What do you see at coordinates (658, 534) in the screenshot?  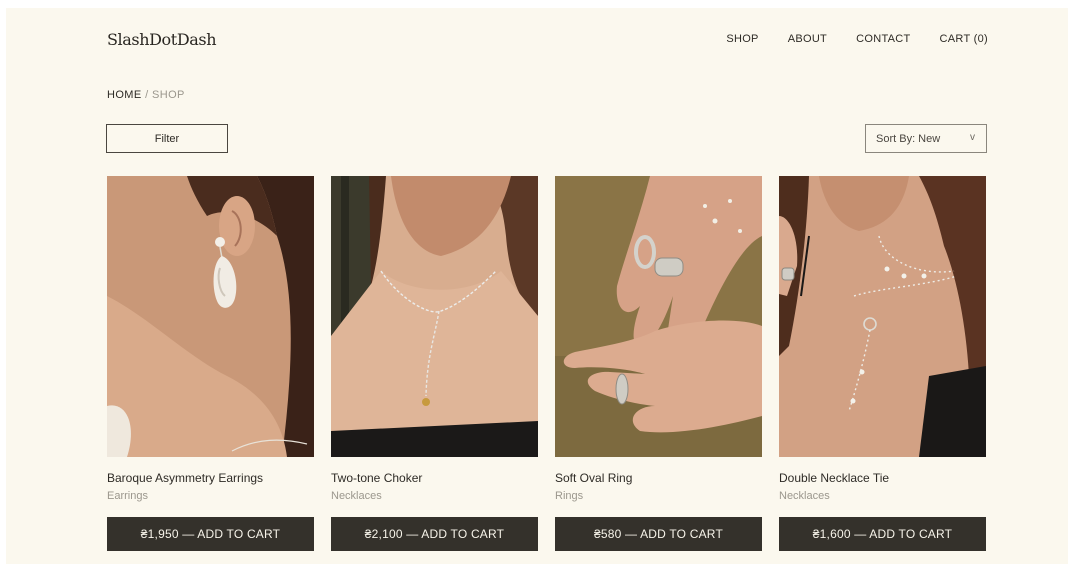 I see `add-to-cart-button: ₴580 — ADD TO CART` at bounding box center [658, 534].